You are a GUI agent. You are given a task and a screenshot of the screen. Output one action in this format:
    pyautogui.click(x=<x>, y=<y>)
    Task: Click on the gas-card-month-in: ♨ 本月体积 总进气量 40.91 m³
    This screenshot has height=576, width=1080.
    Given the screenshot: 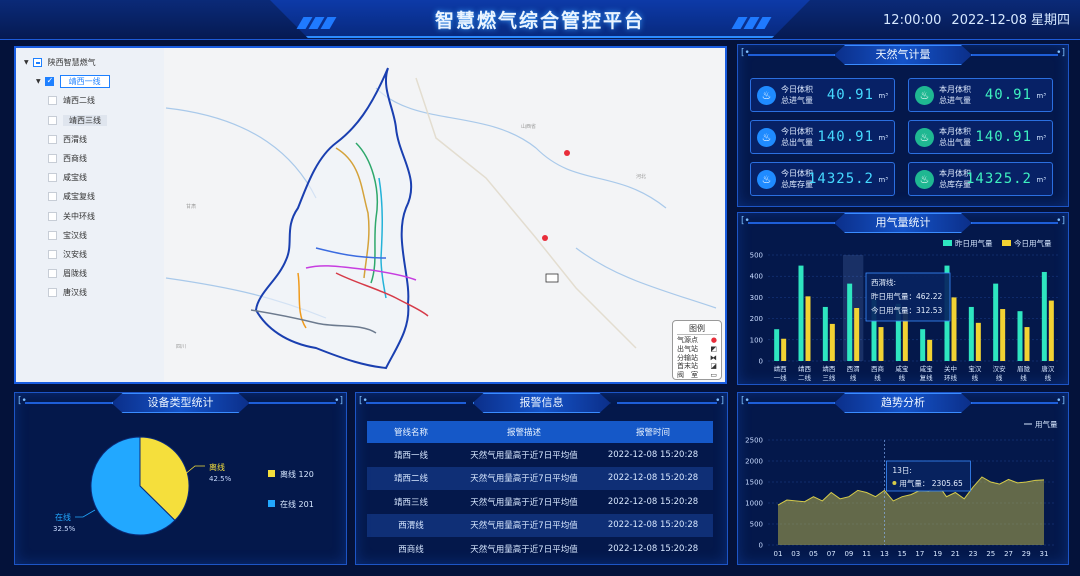 What is the action you would take?
    pyautogui.click(x=980, y=95)
    